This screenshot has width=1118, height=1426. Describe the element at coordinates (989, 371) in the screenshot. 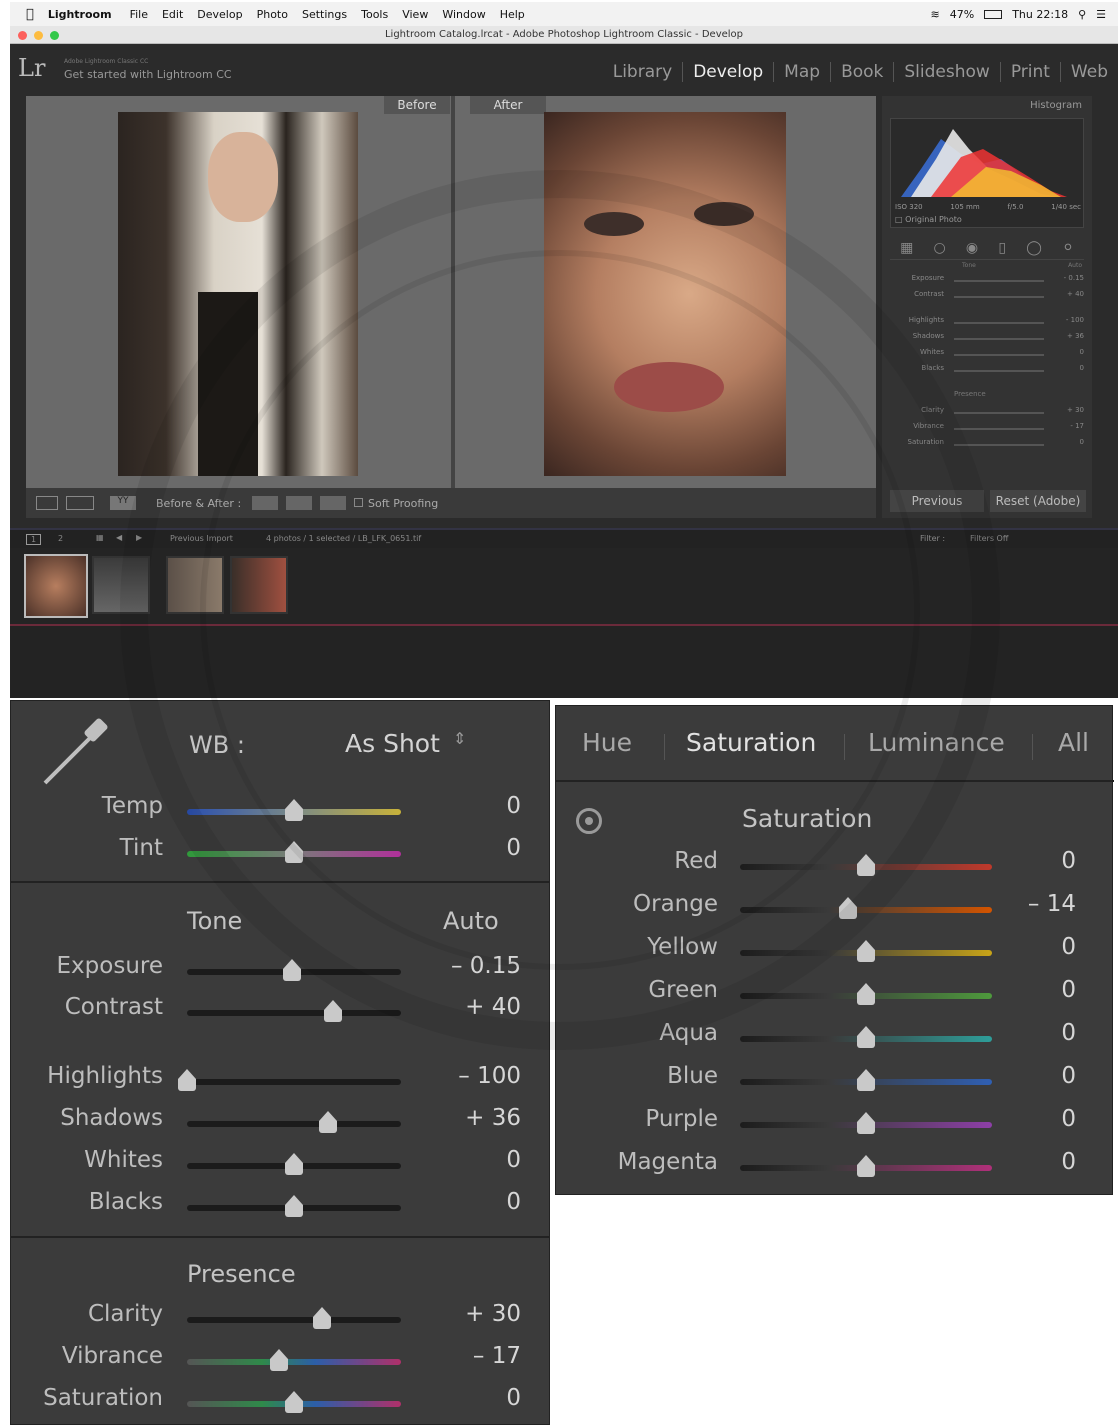

I see `mini-blacks-row: Blacks 0` at that location.